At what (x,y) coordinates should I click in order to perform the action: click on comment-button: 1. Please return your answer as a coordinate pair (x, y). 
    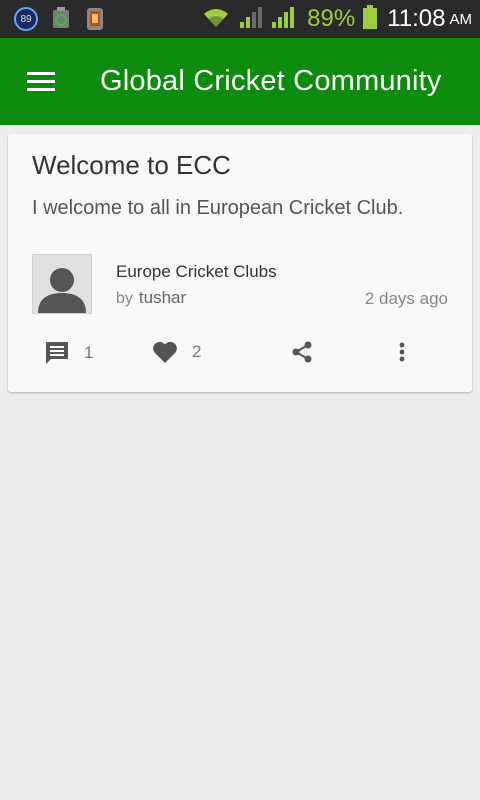
    Looking at the image, I should click on (68, 353).